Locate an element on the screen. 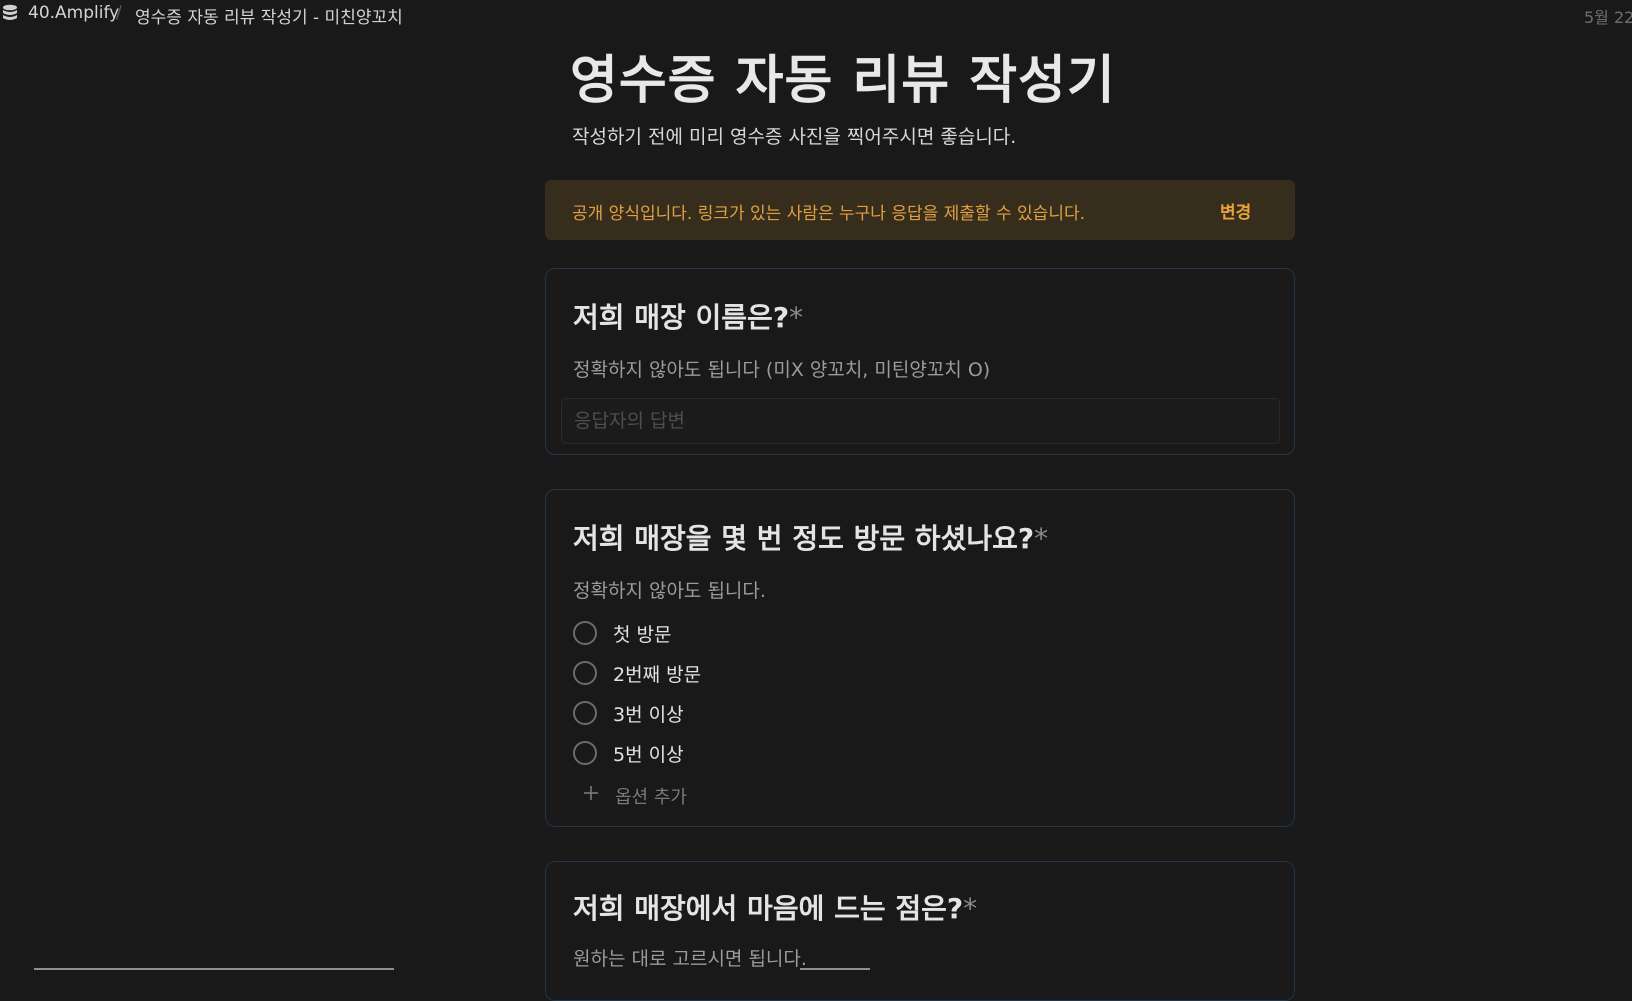 Image resolution: width=1632 pixels, height=1001 pixels. top-bar: 40.Amplify / 영수증 자동 리뷰 작성기 - 미친양꼬치 5월 22 is located at coordinates (816, 14).